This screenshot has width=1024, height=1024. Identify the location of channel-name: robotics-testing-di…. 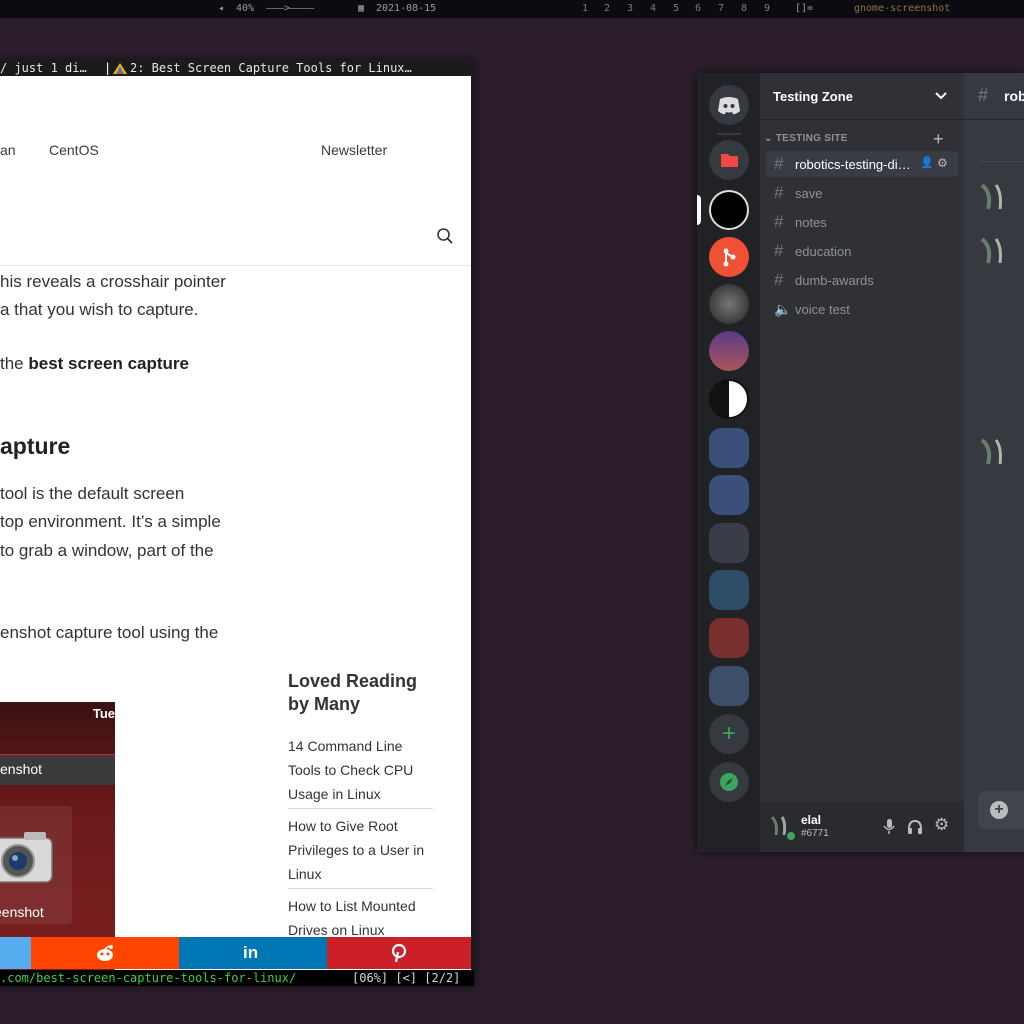
(853, 164).